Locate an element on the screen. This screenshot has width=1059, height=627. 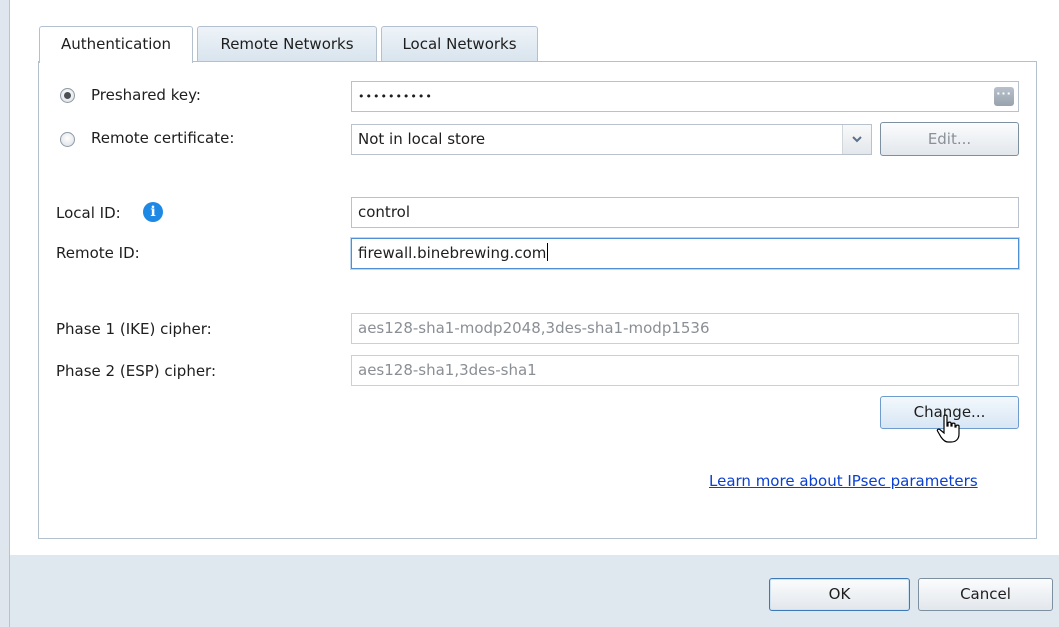
remote-certificate-label: Remote certificate: is located at coordinates (163, 138).